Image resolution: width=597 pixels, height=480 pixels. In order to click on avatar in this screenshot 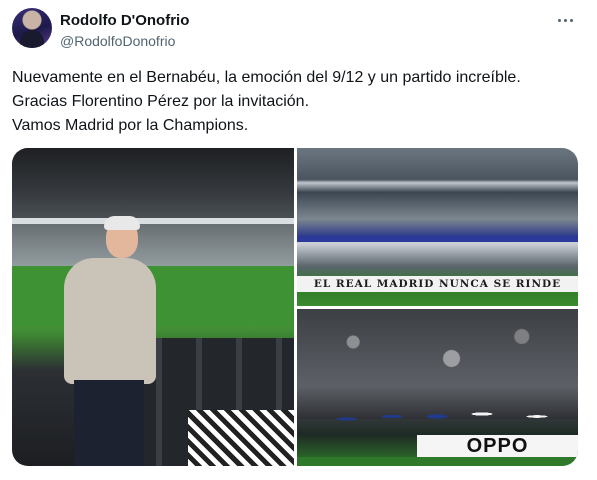, I will do `click(32, 28)`.